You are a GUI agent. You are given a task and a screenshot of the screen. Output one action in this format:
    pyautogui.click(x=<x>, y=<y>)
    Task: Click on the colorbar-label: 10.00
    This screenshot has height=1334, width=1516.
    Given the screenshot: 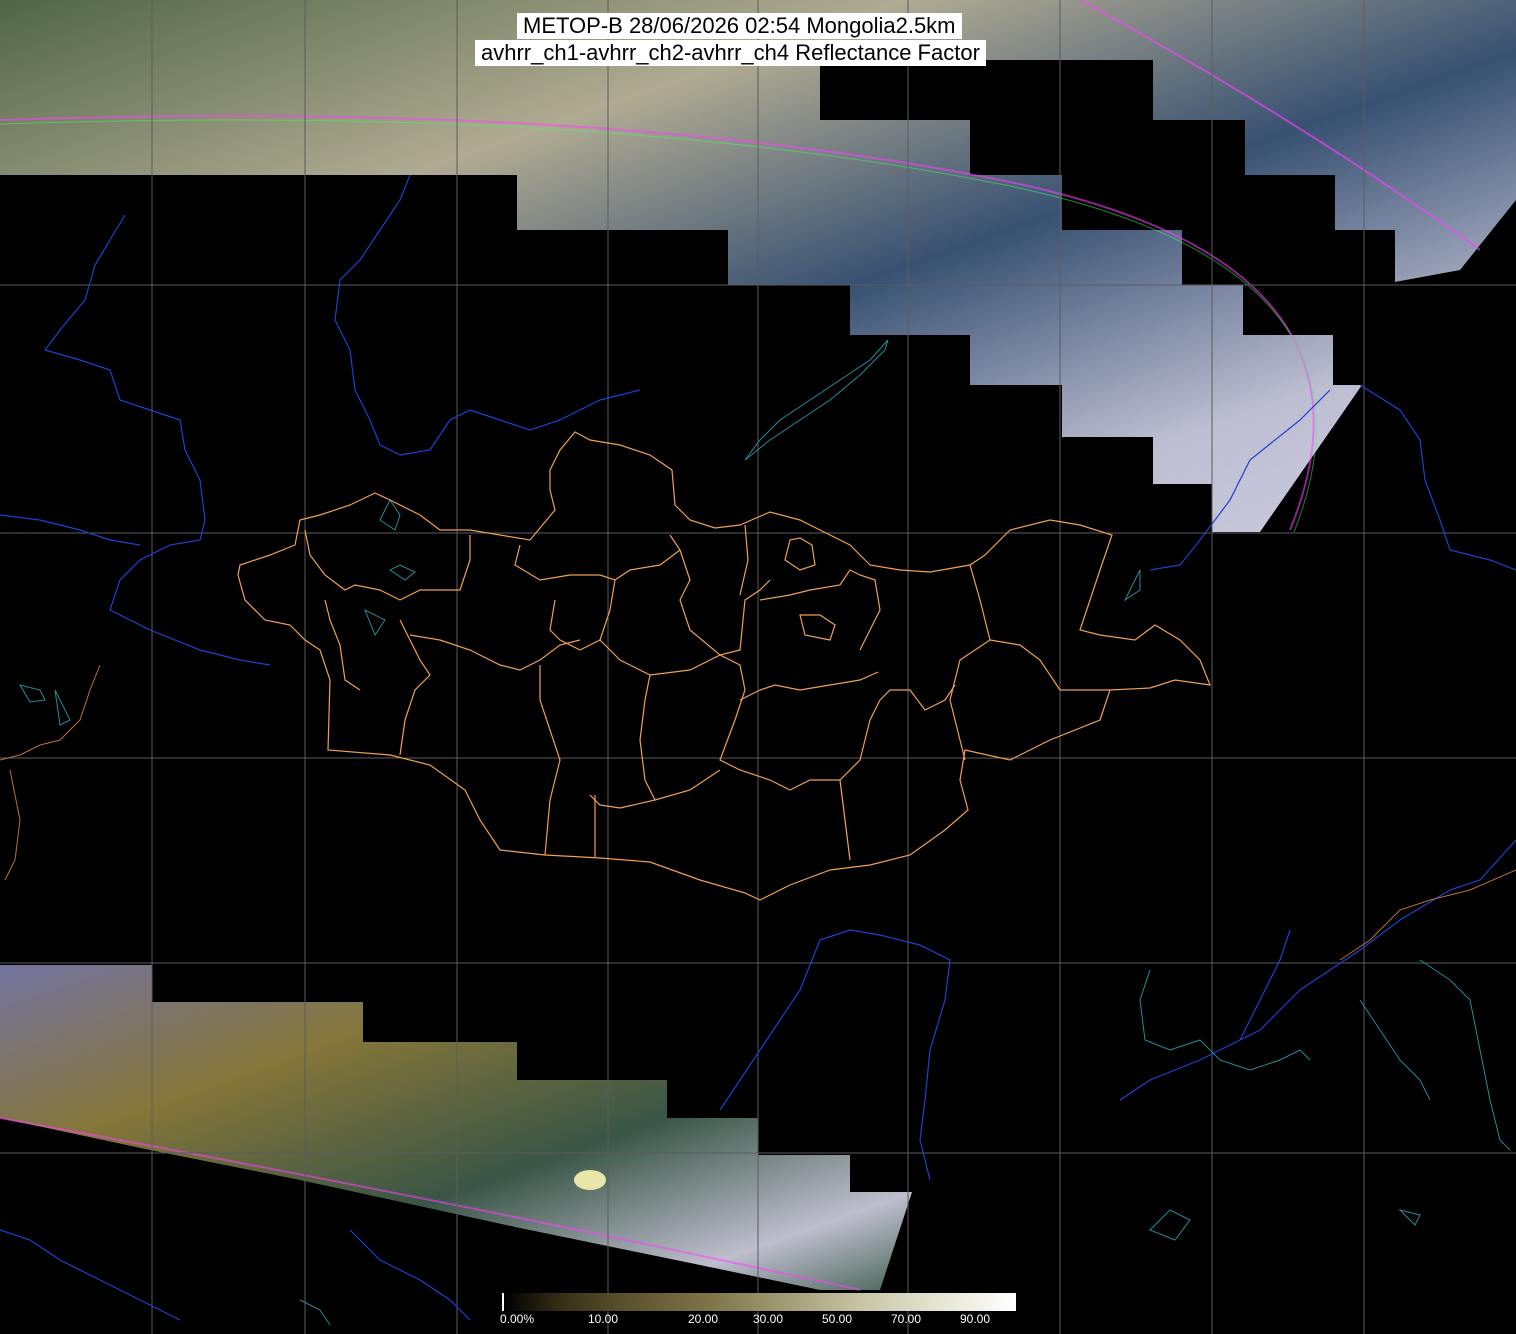 What is the action you would take?
    pyautogui.click(x=603, y=1319)
    